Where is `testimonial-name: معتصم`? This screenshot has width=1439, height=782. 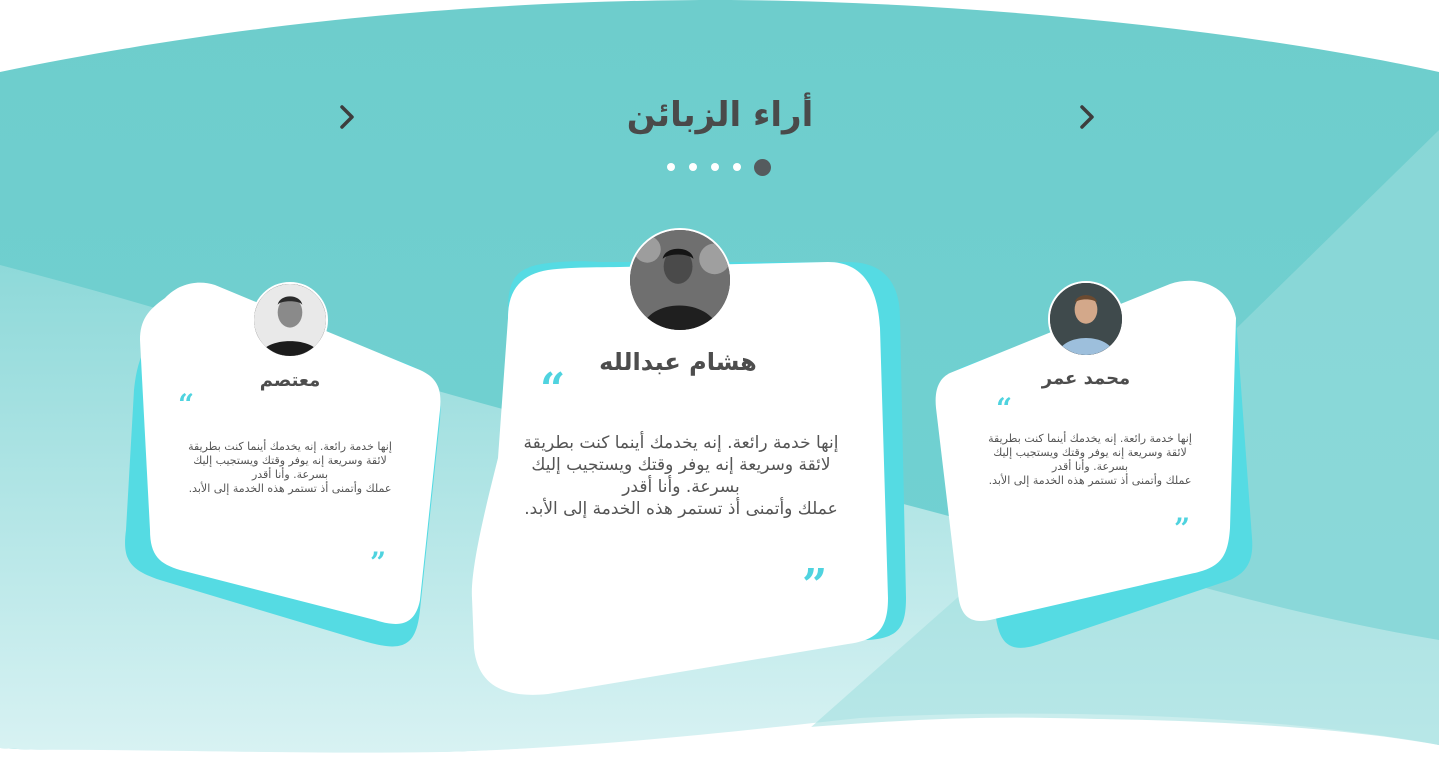 testimonial-name: معتصم is located at coordinates (290, 380).